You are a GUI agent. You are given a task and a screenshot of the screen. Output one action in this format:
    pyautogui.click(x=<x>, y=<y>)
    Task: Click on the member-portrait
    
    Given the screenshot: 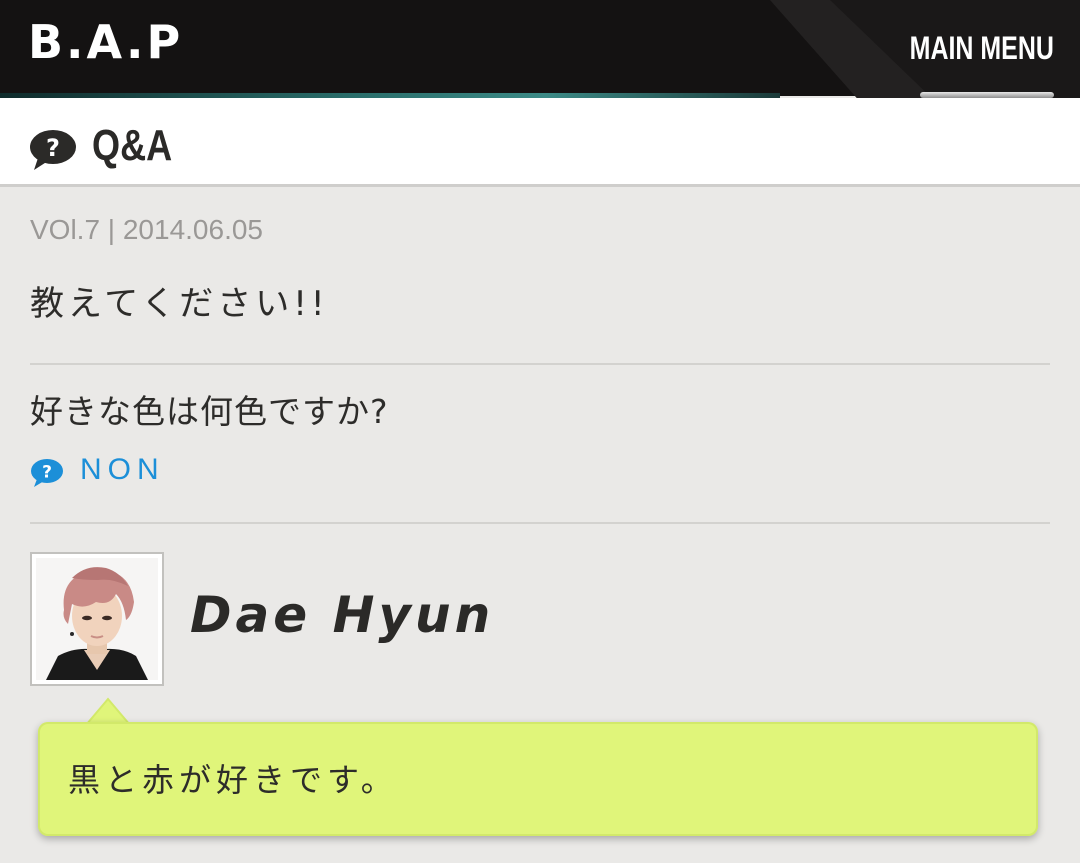 What is the action you would take?
    pyautogui.click(x=97, y=619)
    